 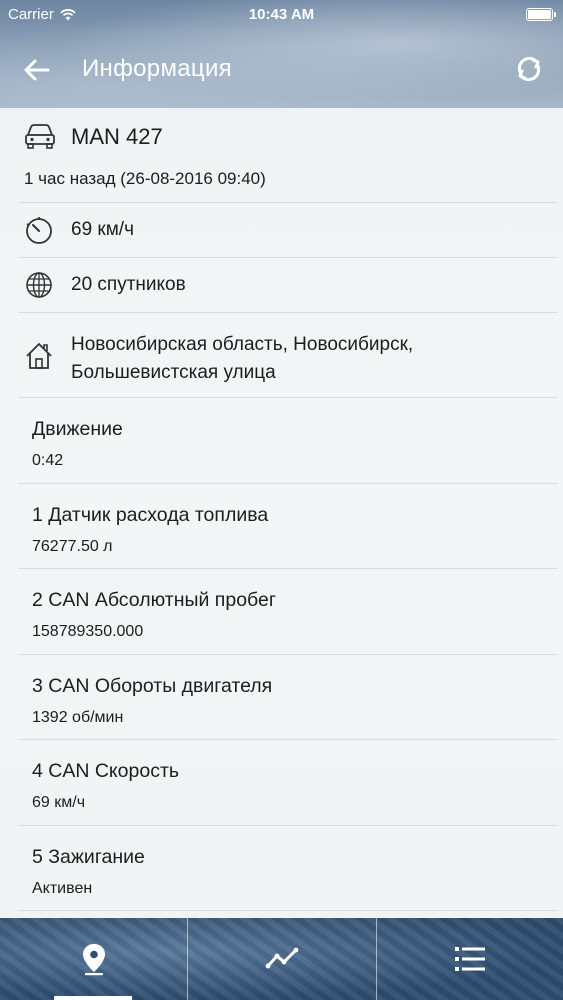 What do you see at coordinates (39, 230) in the screenshot?
I see `speedometer-icon` at bounding box center [39, 230].